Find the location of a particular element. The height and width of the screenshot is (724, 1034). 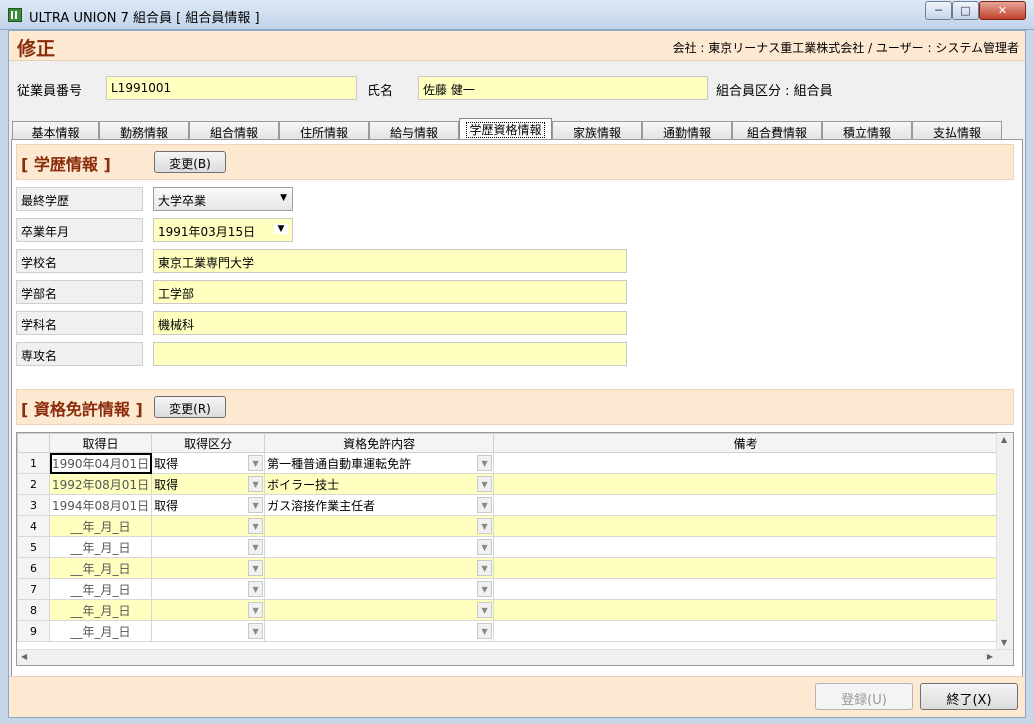

acquired-date-cell: 1992年08月01日 is located at coordinates (100, 484).